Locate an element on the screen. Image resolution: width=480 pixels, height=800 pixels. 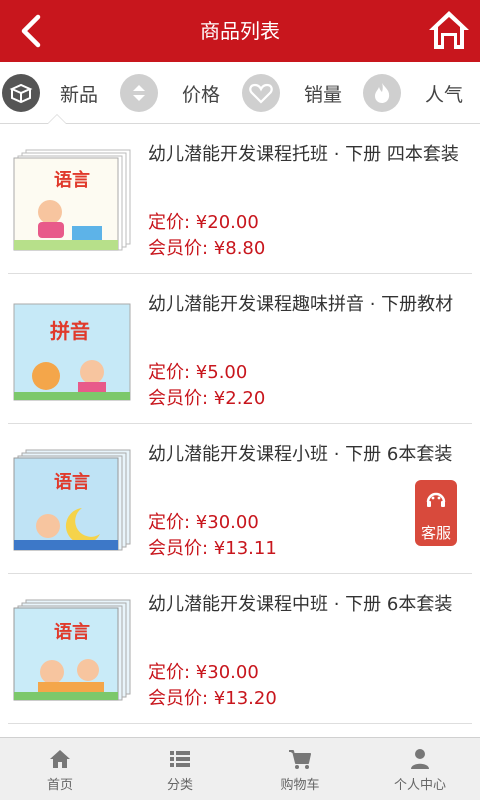
product-list-price: 定价: ¥5.00 is located at coordinates (198, 372).